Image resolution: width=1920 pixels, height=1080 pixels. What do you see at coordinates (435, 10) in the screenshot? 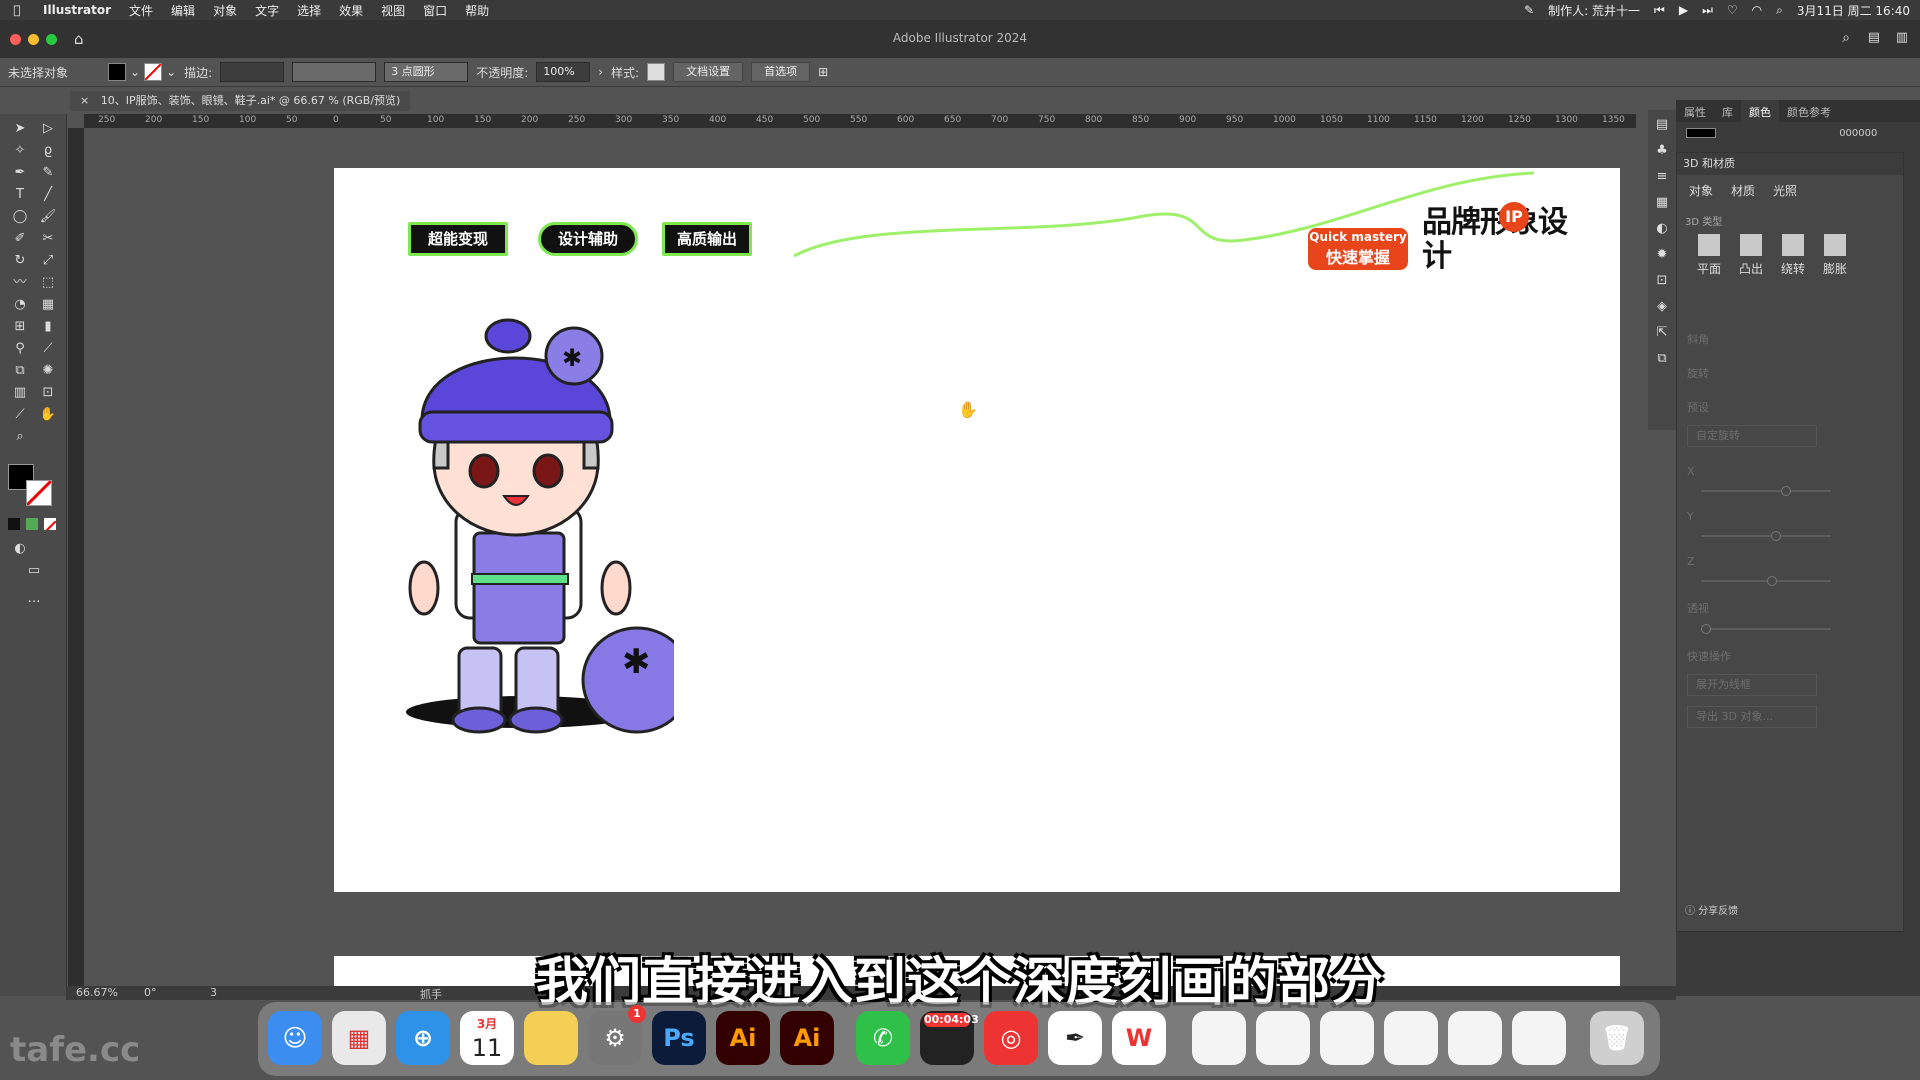
I see `menu-window: 窗口` at bounding box center [435, 10].